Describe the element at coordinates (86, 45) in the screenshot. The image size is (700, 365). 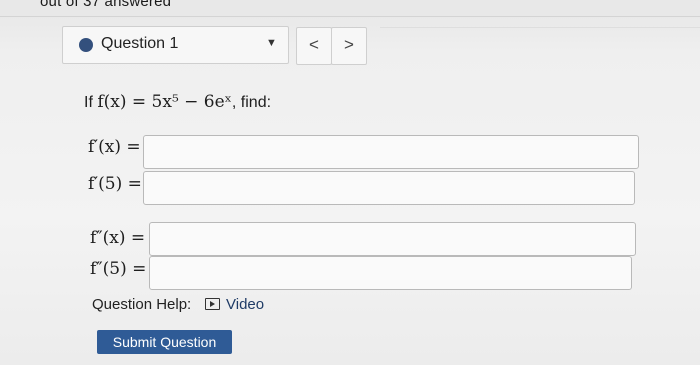
I see `status-dot-icon` at that location.